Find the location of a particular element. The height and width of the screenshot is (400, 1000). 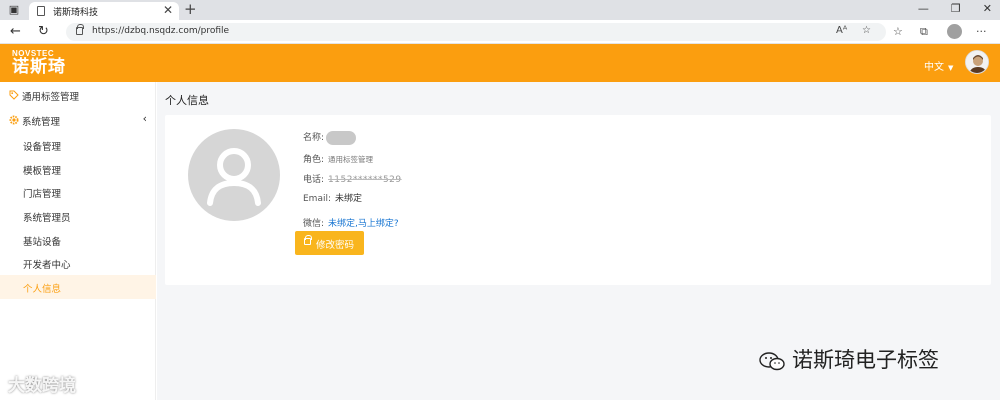

email-value: 未绑定 is located at coordinates (349, 199).